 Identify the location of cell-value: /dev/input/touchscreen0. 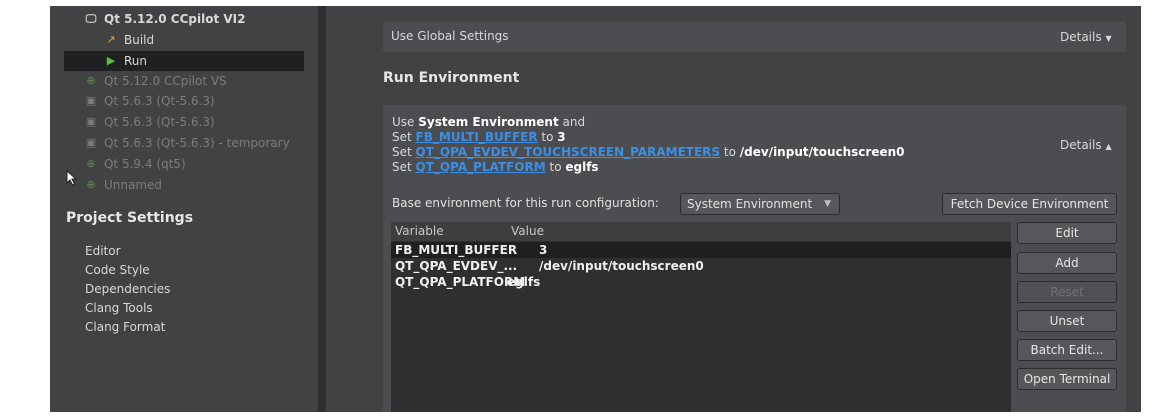
(621, 266).